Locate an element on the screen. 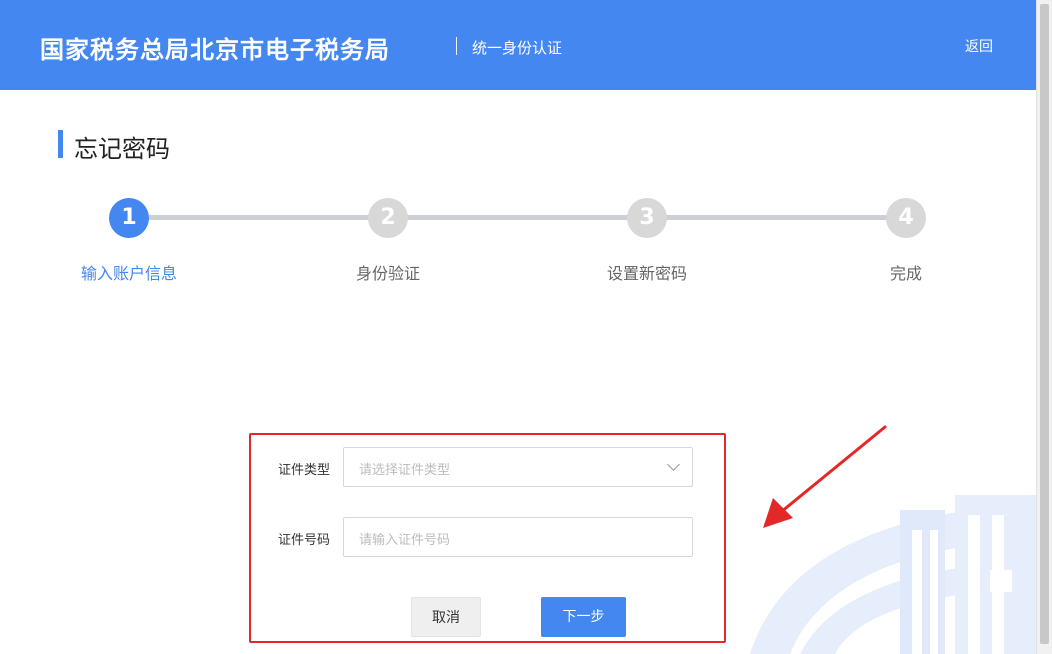 This screenshot has width=1052, height=654. step-2-label: 身份验证 is located at coordinates (387, 273).